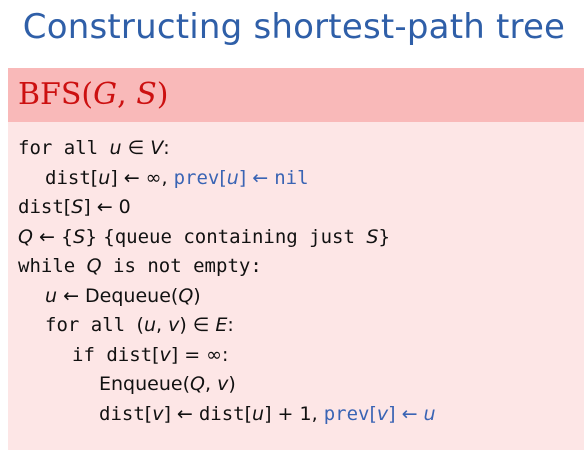 The image size is (588, 455). What do you see at coordinates (221, 325) in the screenshot?
I see `code-var: E` at bounding box center [221, 325].